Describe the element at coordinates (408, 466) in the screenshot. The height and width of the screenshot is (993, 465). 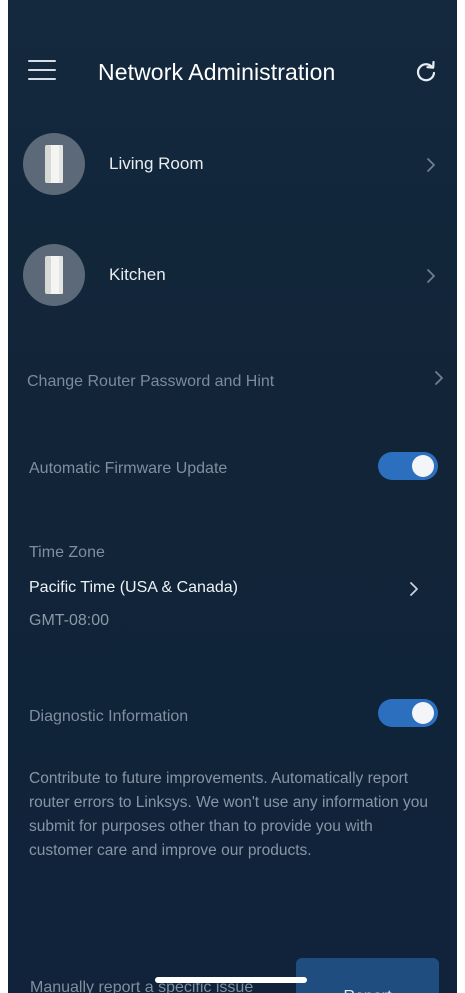
I see `firmware-update-toggle` at that location.